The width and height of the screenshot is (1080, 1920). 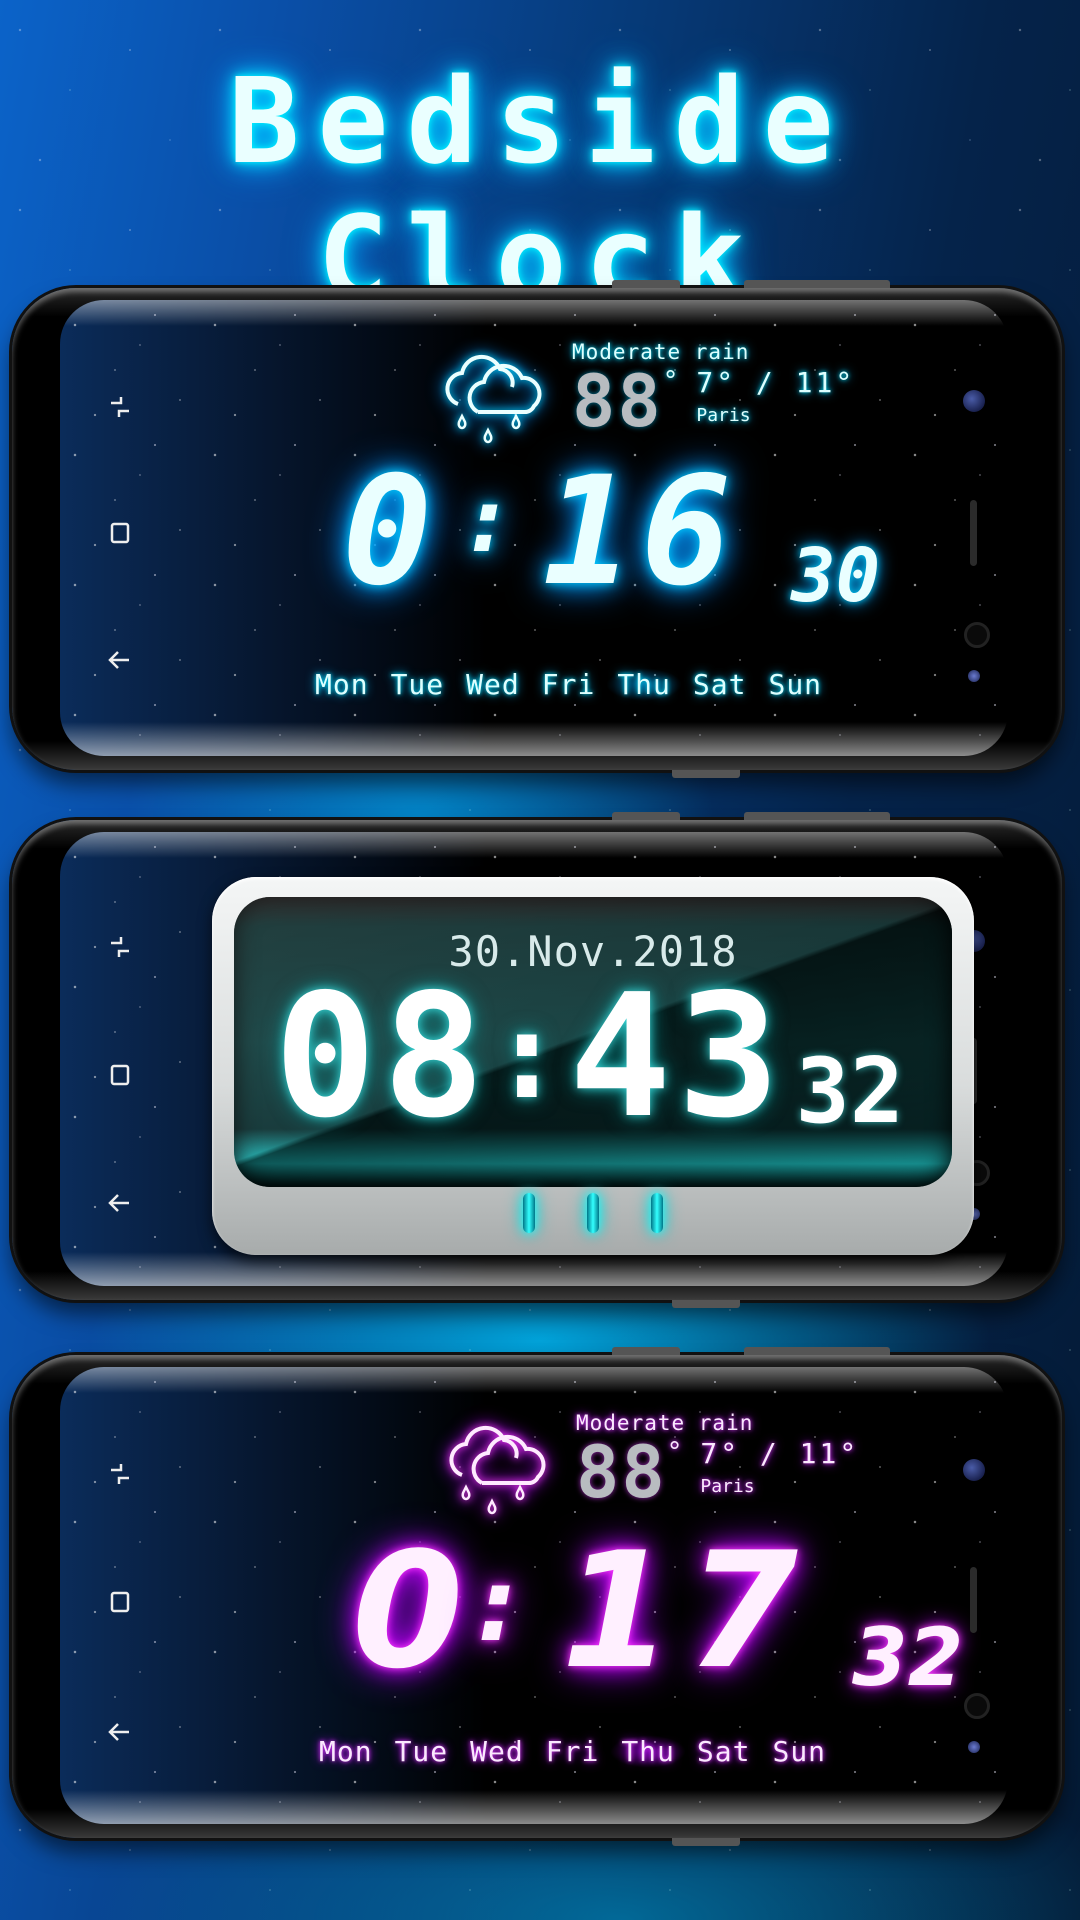 What do you see at coordinates (686, 1610) in the screenshot?
I see `clock-minutes: 17` at bounding box center [686, 1610].